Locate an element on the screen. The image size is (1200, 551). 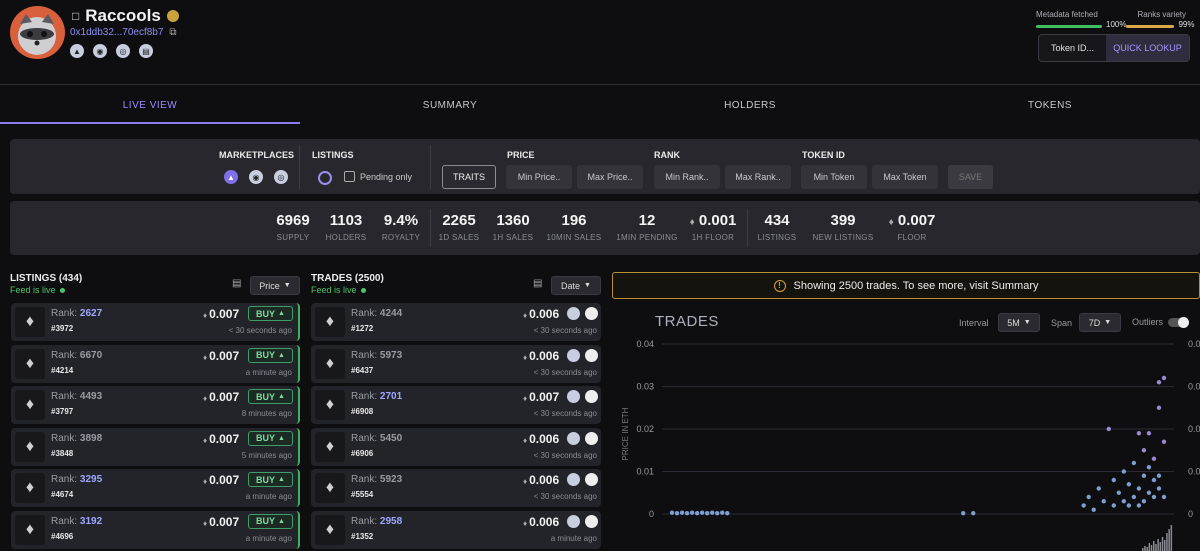
tab-holders: HOLDERS is located at coordinates (750, 112).